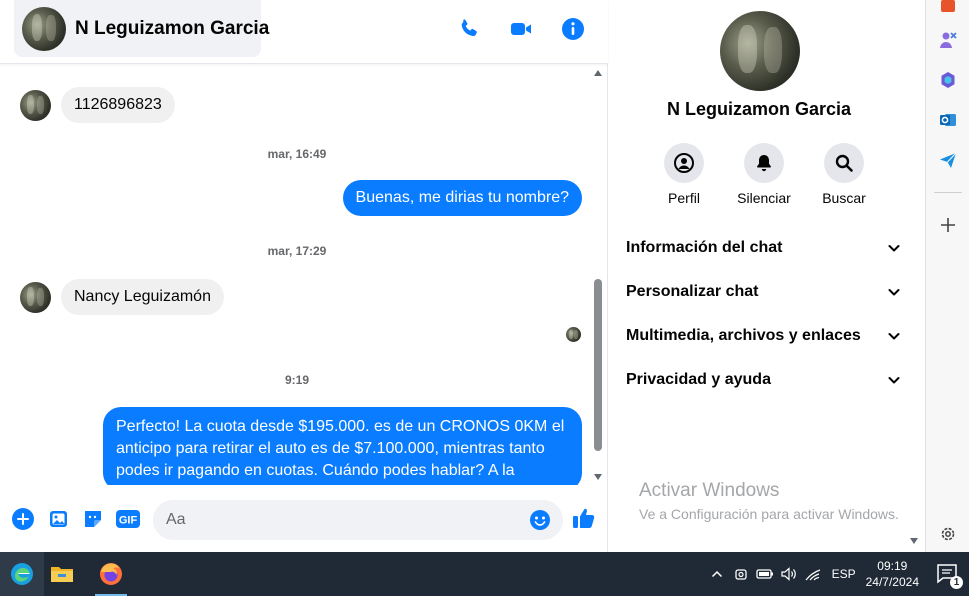  Describe the element at coordinates (584, 518) in the screenshot. I see `like-icon` at that location.